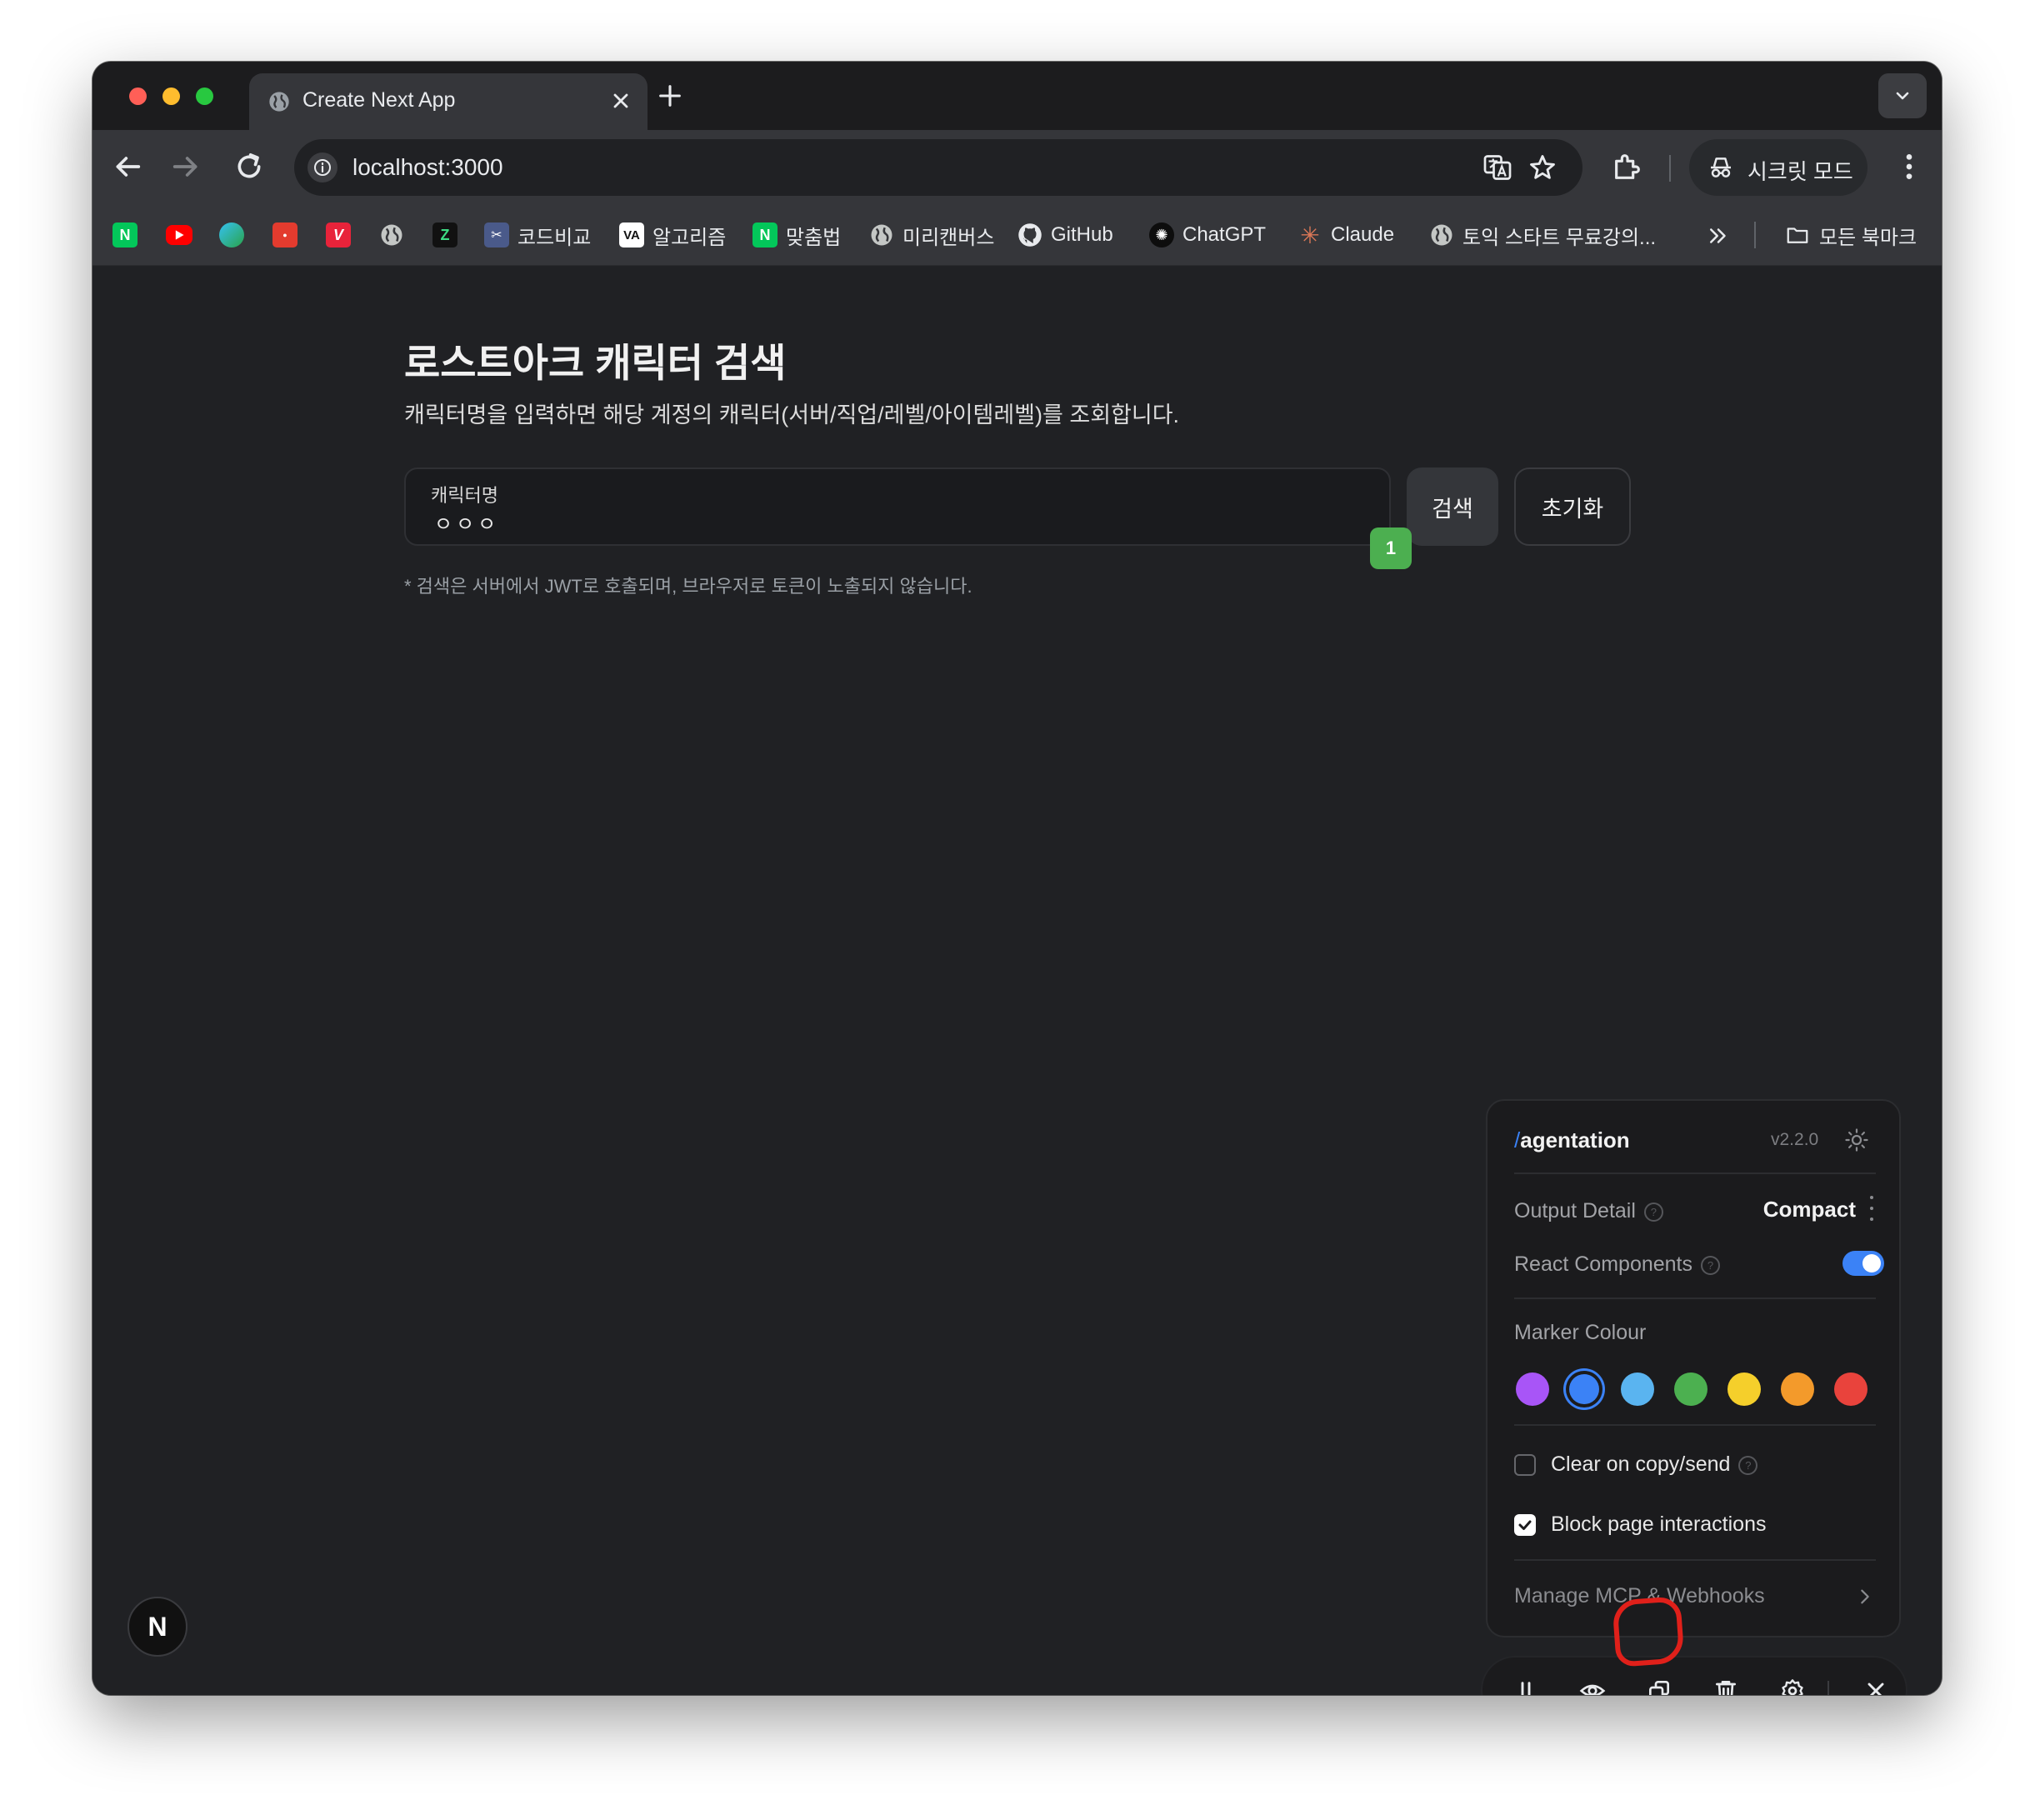 The height and width of the screenshot is (1820, 2035). I want to click on toolbar-divider, so click(1670, 168).